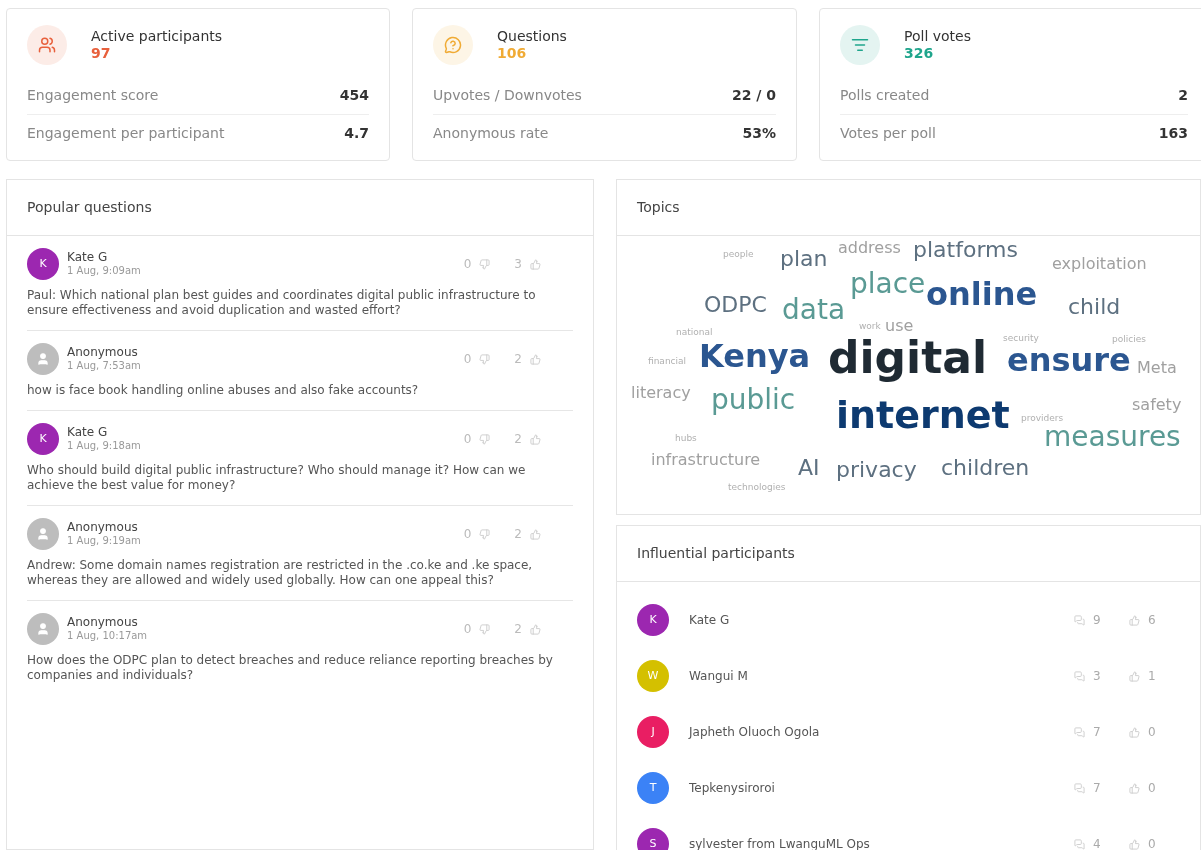 Image resolution: width=1201 pixels, height=850 pixels. Describe the element at coordinates (1021, 338) in the screenshot. I see `word-cloud-word: security` at that location.